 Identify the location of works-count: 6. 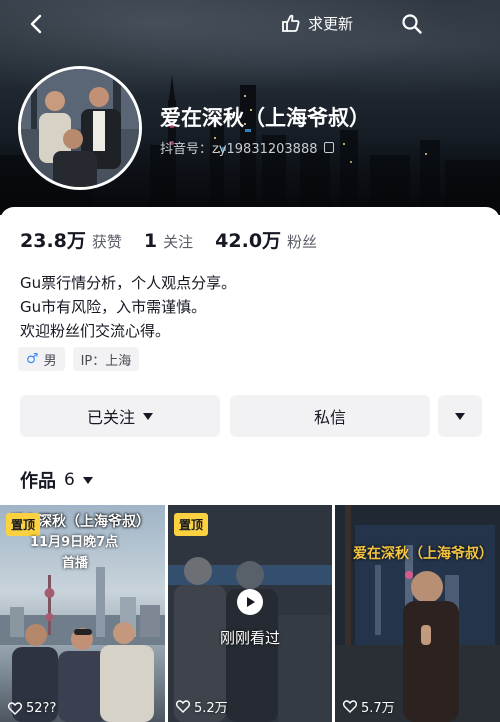
(69, 480).